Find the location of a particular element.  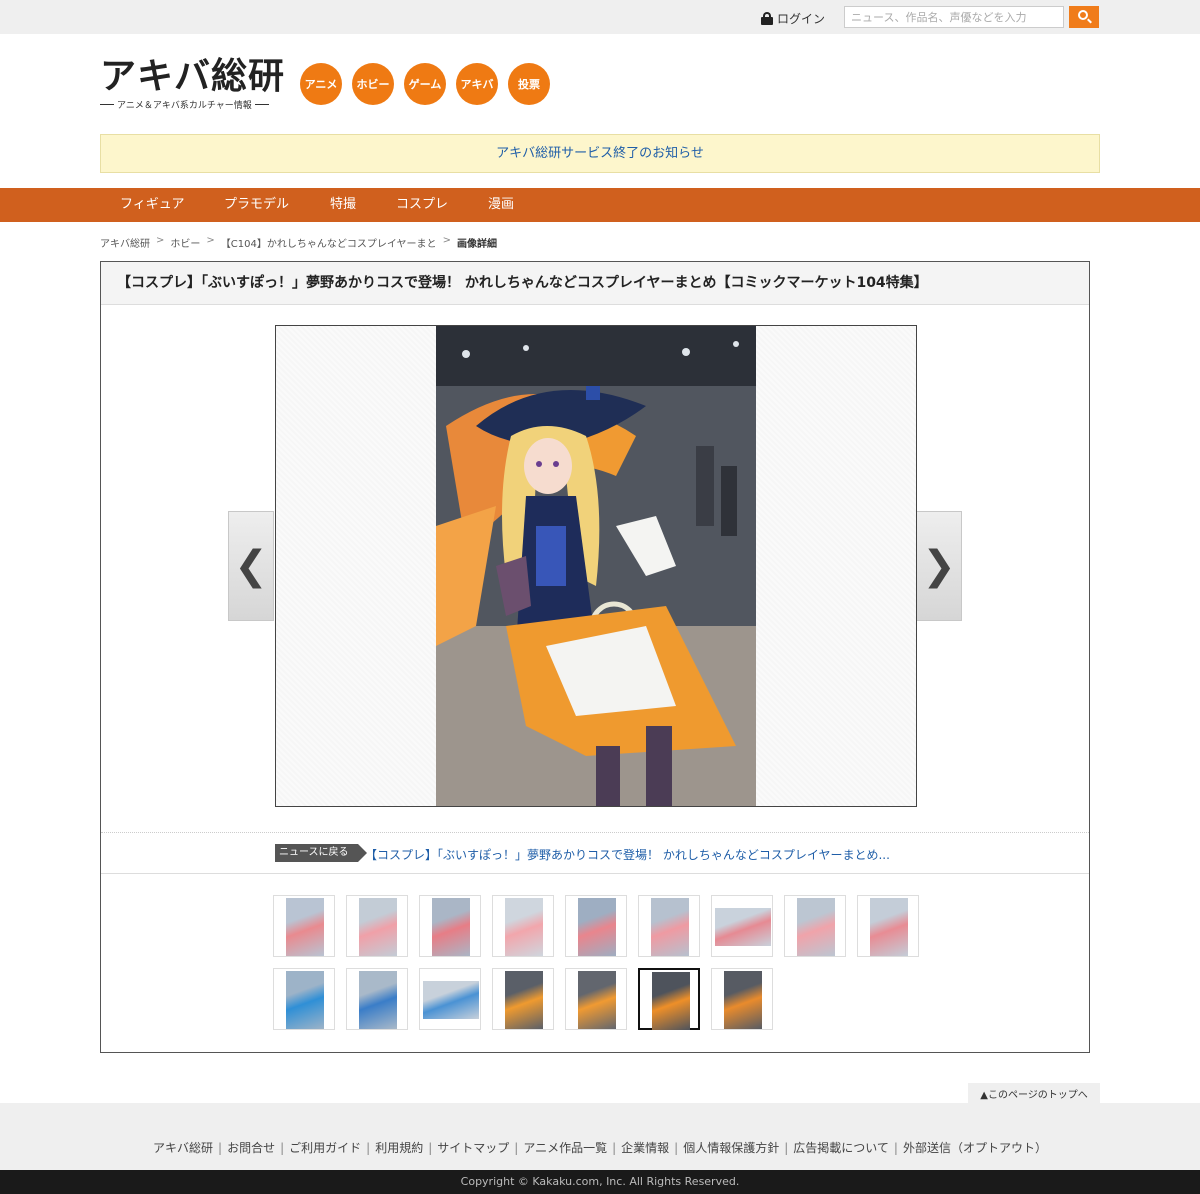

search-input is located at coordinates (954, 17).